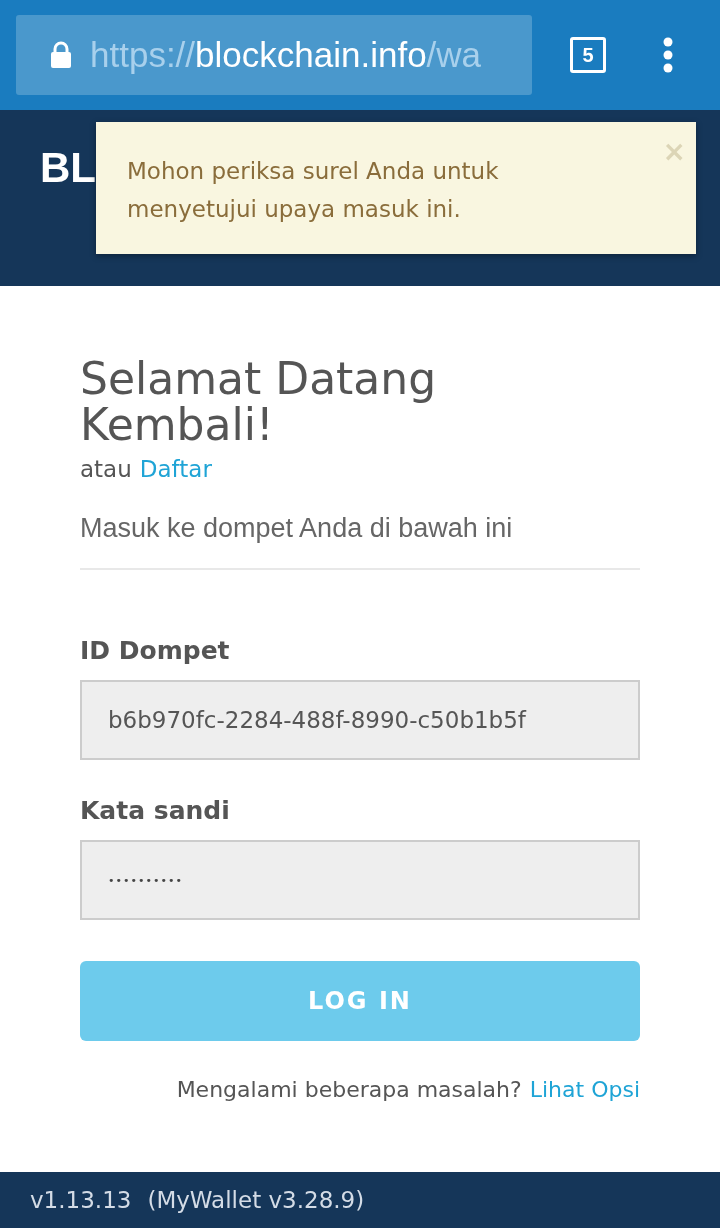 The height and width of the screenshot is (1228, 720). I want to click on menu-button, so click(668, 55).